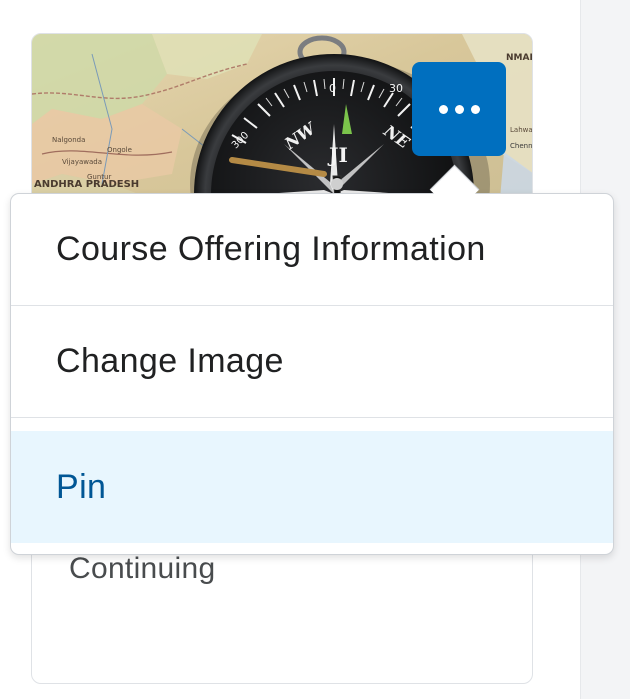  I want to click on svg-text: Lahwa, so click(521, 130).